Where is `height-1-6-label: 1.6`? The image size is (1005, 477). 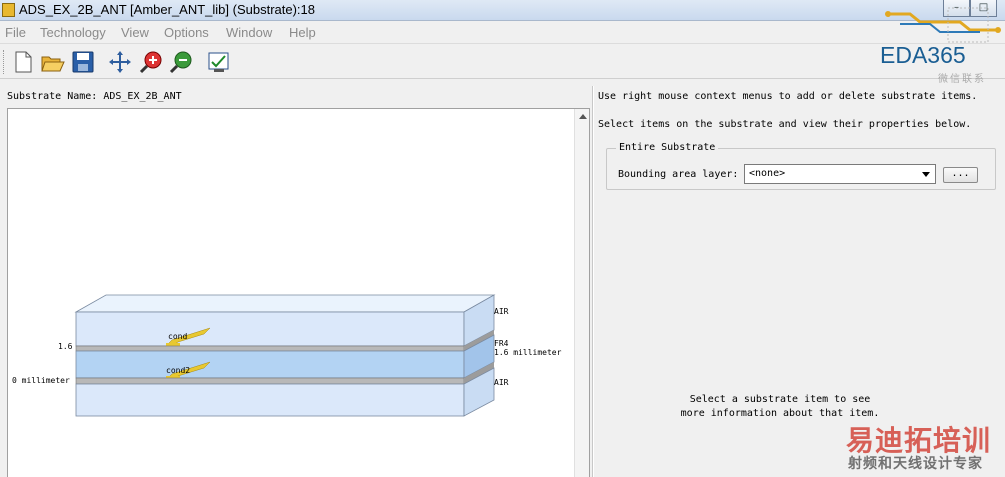
height-1-6-label: 1.6 is located at coordinates (65, 346).